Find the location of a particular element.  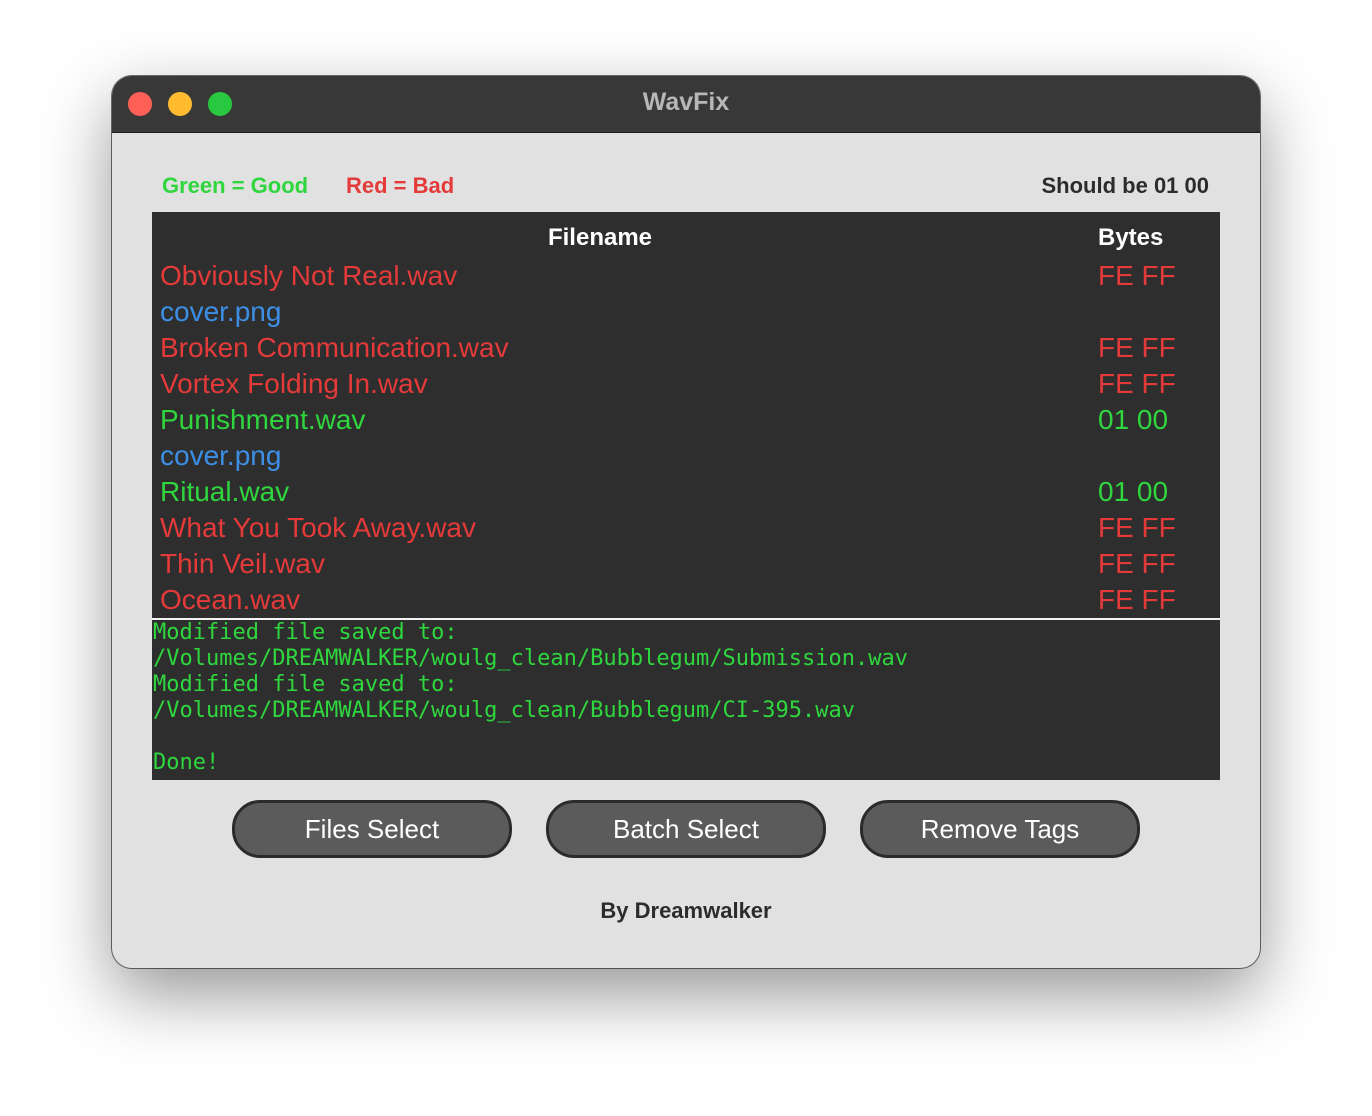

bytes-column-header: Bytes is located at coordinates (1131, 237).